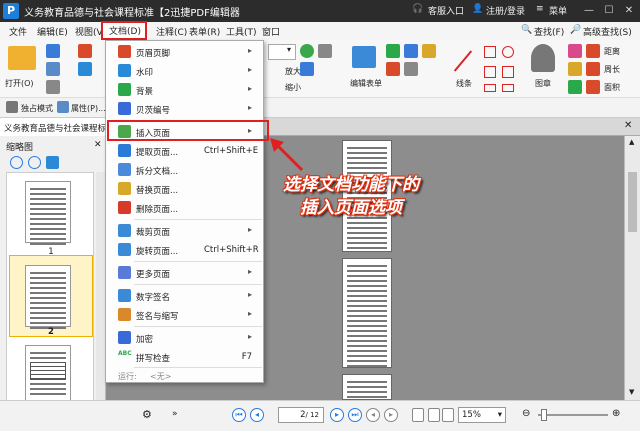  Describe the element at coordinates (612, 87) in the screenshot. I see `area-label: 面积` at that location.